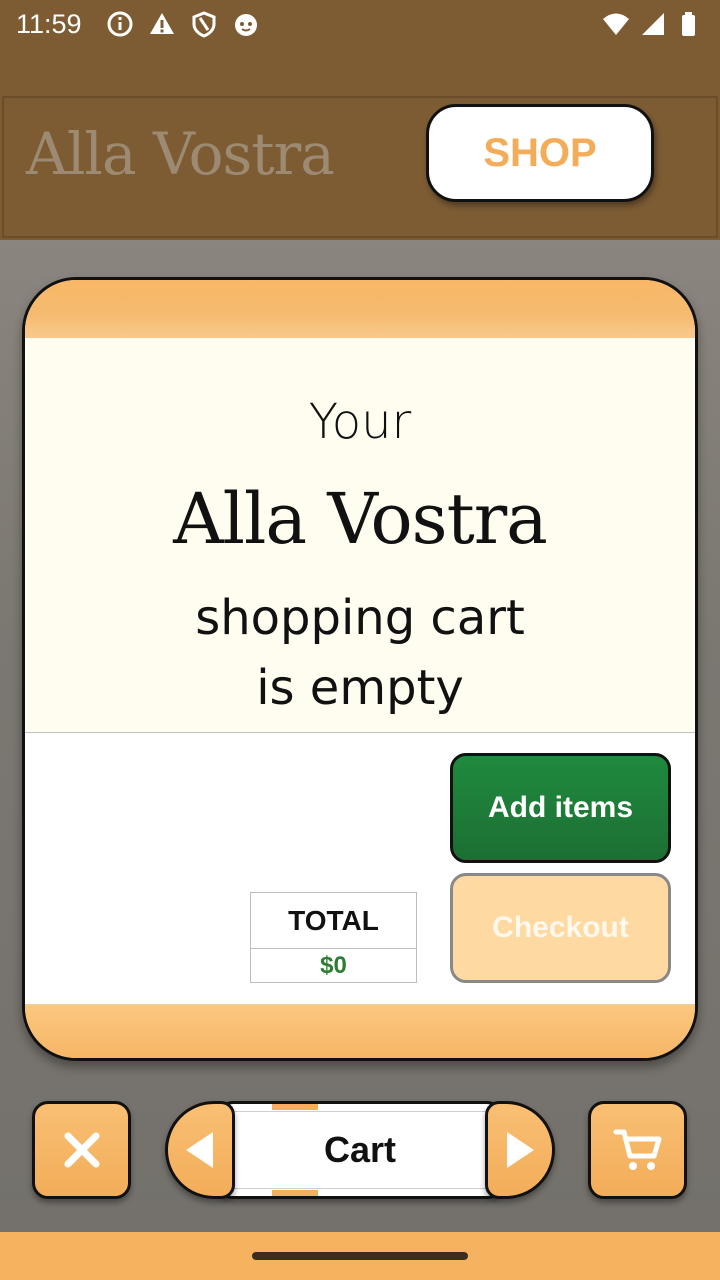 The height and width of the screenshot is (1280, 720). What do you see at coordinates (49, 24) in the screenshot?
I see `status-time: 11:59` at bounding box center [49, 24].